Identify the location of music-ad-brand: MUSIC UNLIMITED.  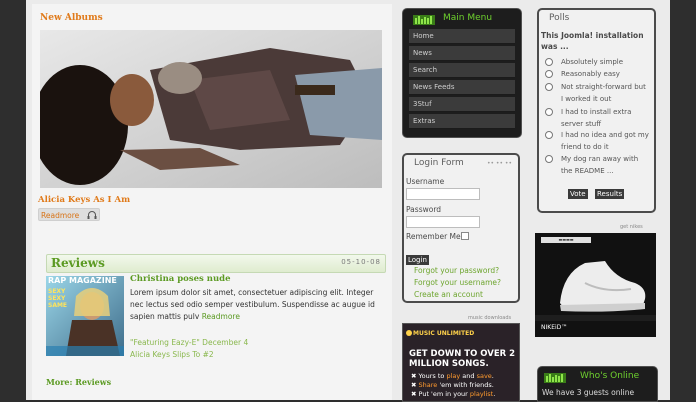
(444, 333).